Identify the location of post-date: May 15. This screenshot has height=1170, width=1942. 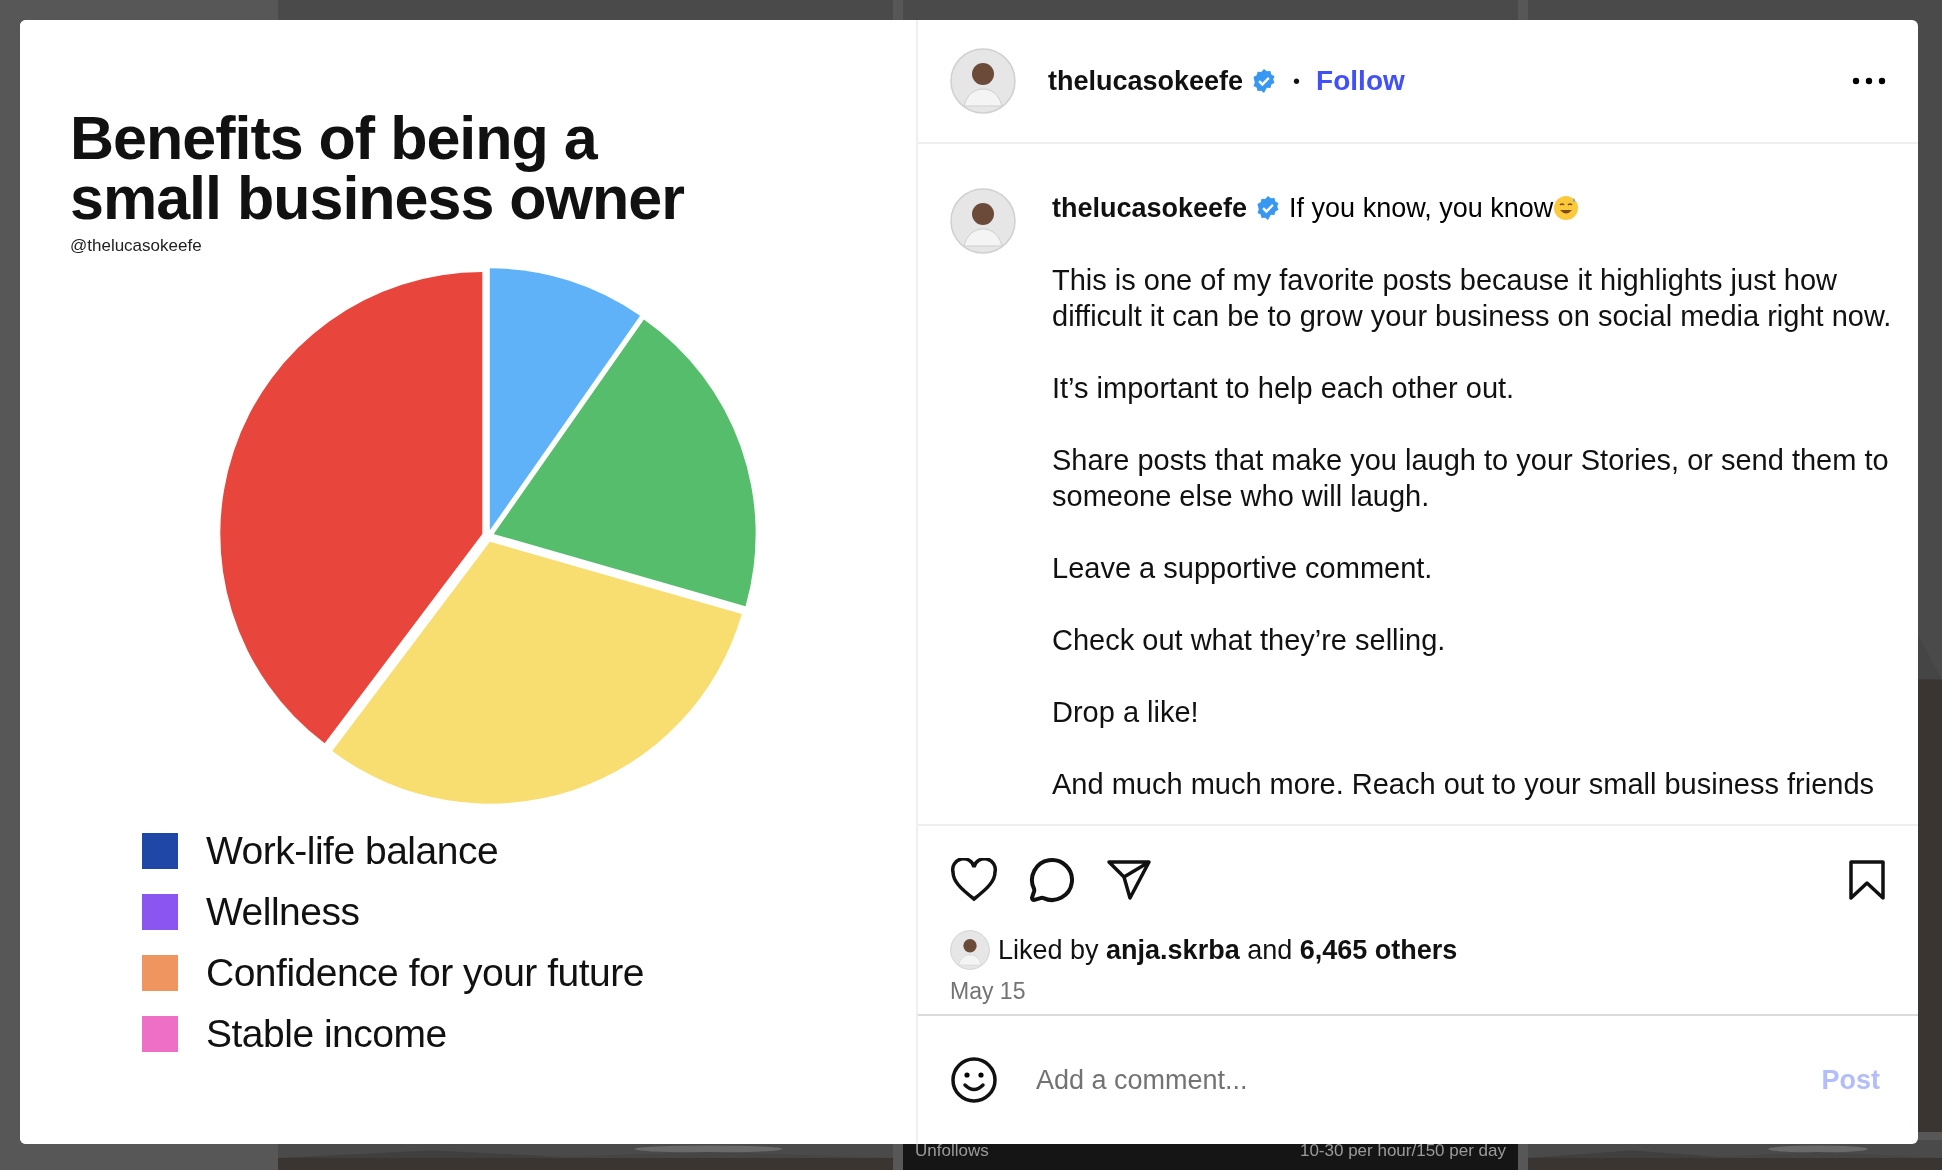
(988, 991).